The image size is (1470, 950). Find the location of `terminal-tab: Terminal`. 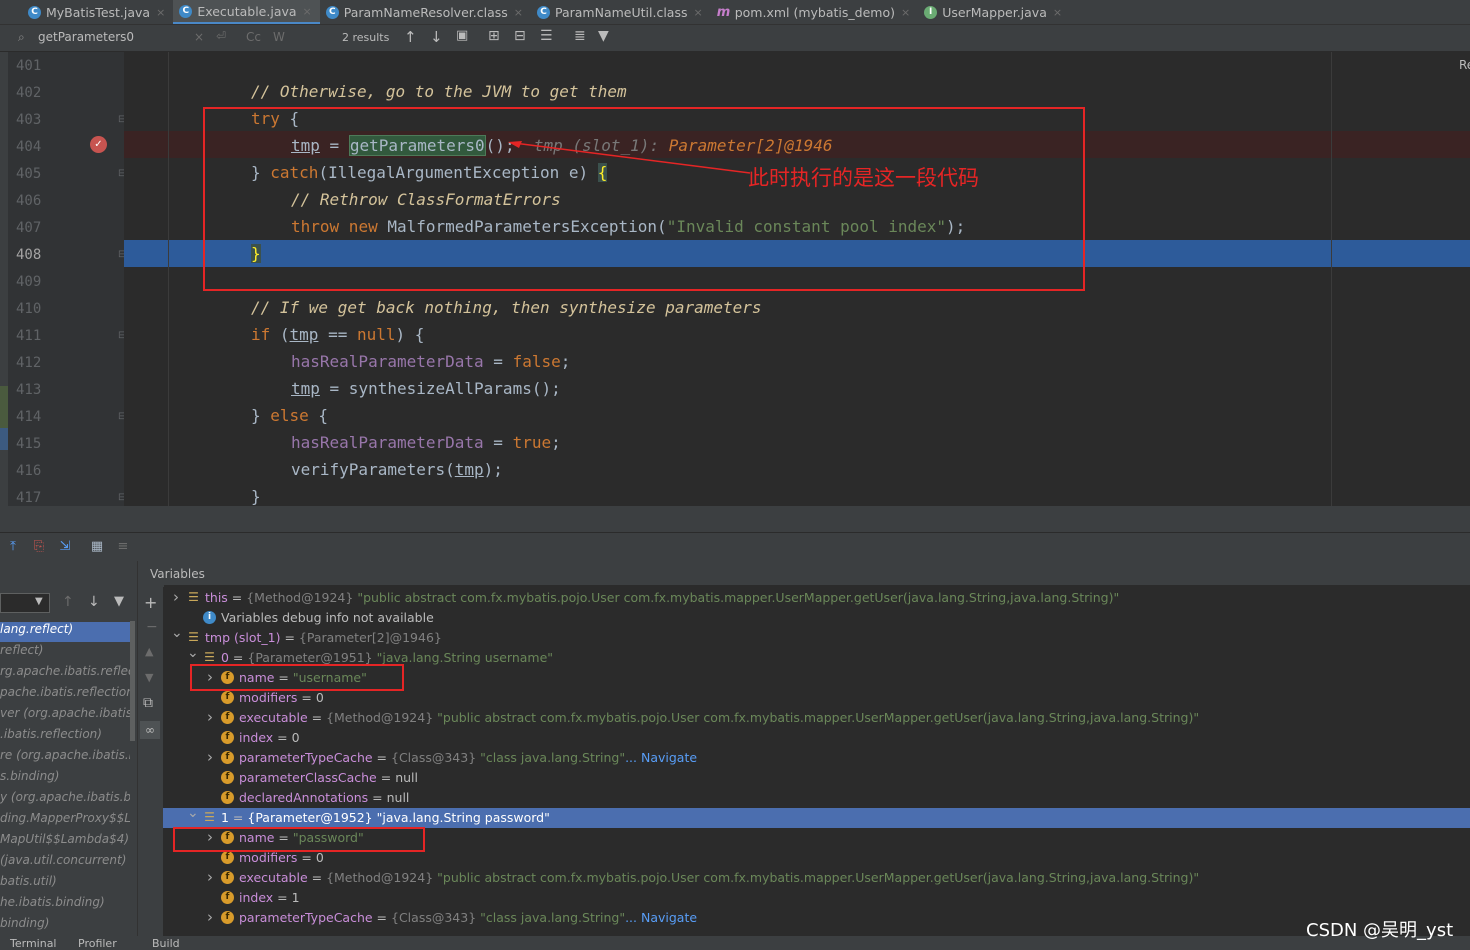

terminal-tab: Terminal is located at coordinates (33, 943).